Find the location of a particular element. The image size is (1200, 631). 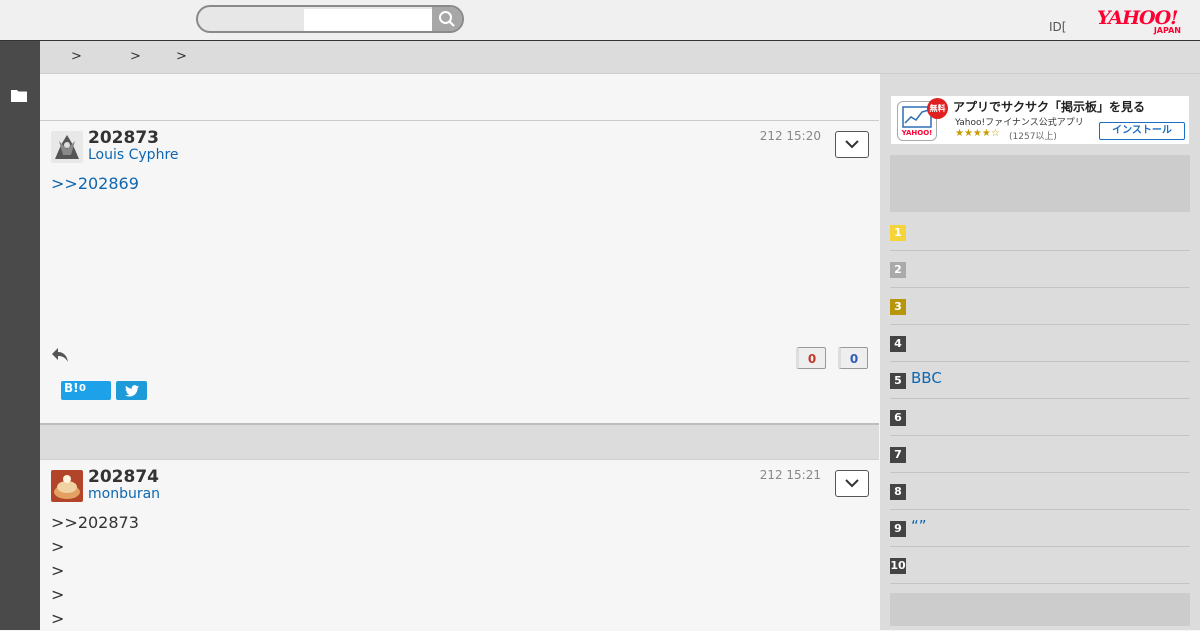

top-bar: ID[ YAHOO! JAPAN is located at coordinates (600, 20).